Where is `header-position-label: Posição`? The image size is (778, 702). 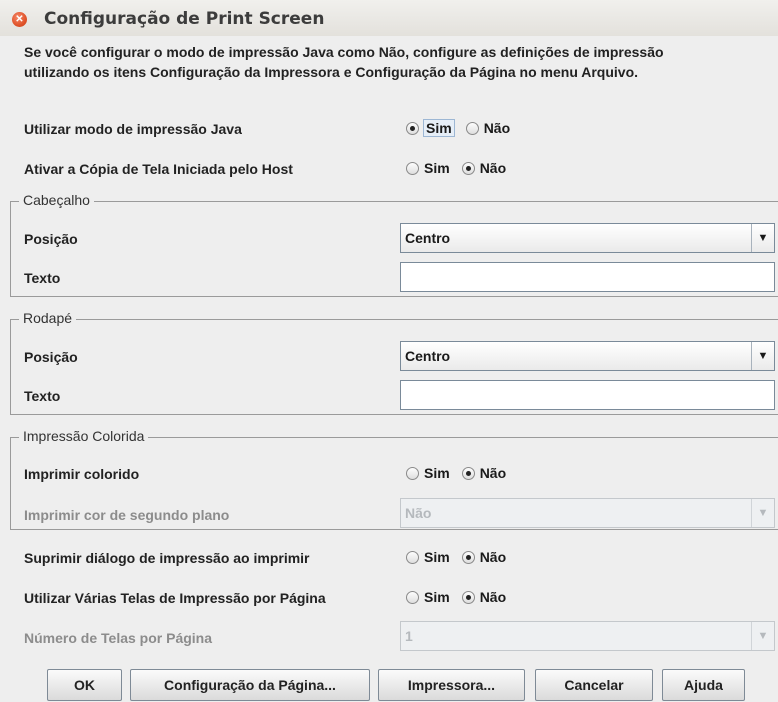
header-position-label: Posição is located at coordinates (51, 239).